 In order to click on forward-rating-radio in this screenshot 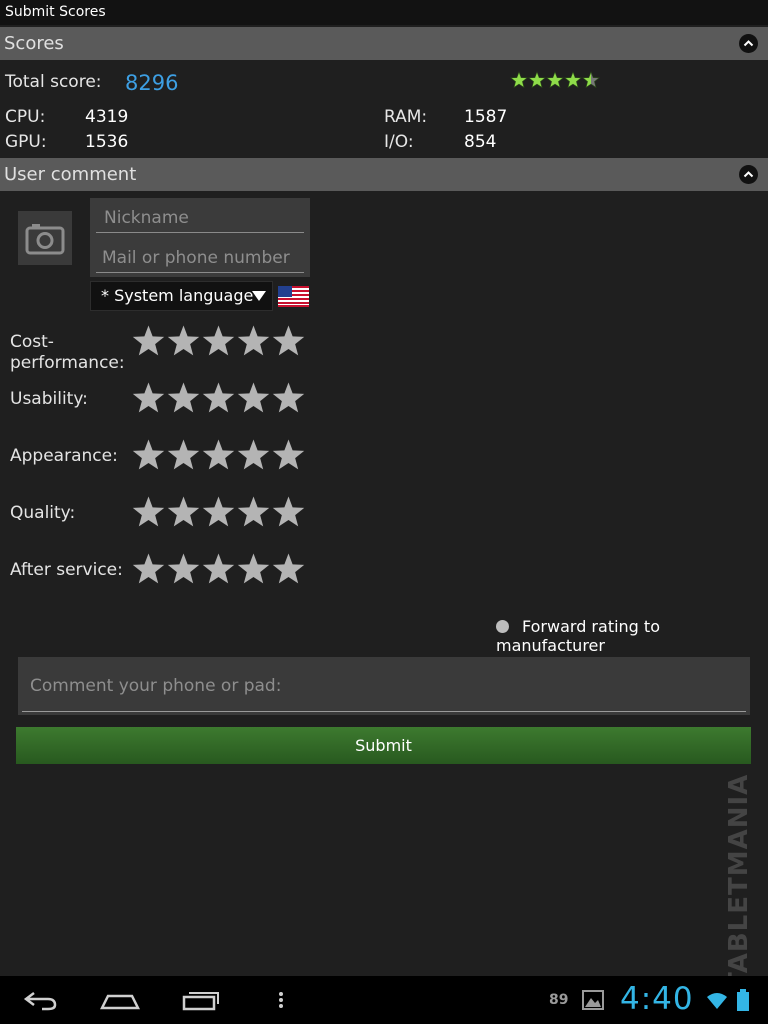, I will do `click(502, 626)`.